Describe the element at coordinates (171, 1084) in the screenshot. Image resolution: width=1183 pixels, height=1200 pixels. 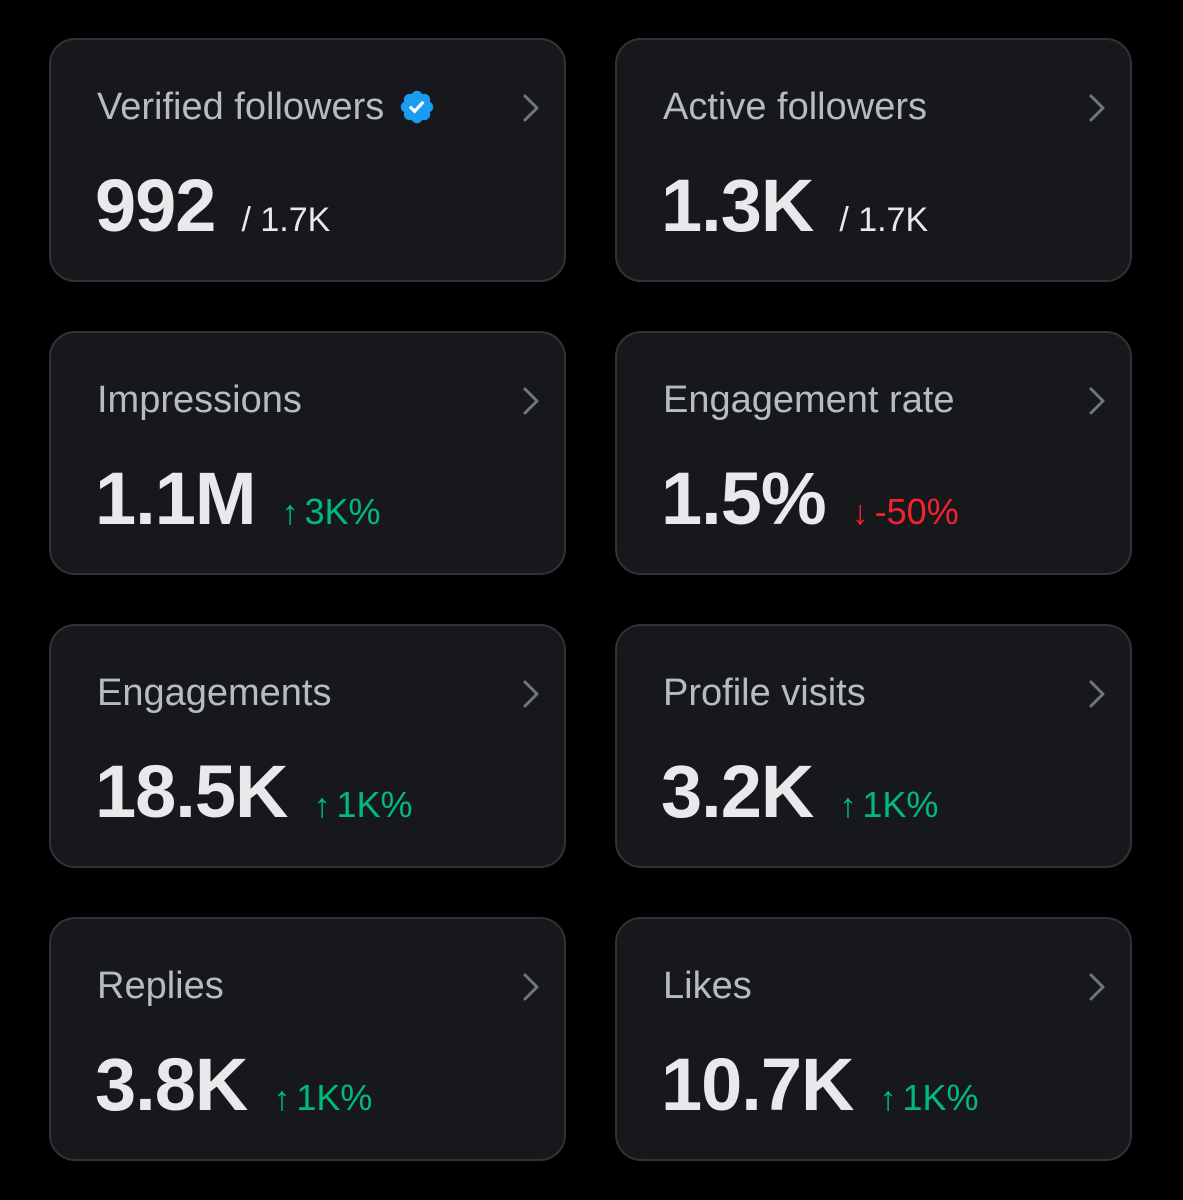
I see `metric-value: 3.8K` at that location.